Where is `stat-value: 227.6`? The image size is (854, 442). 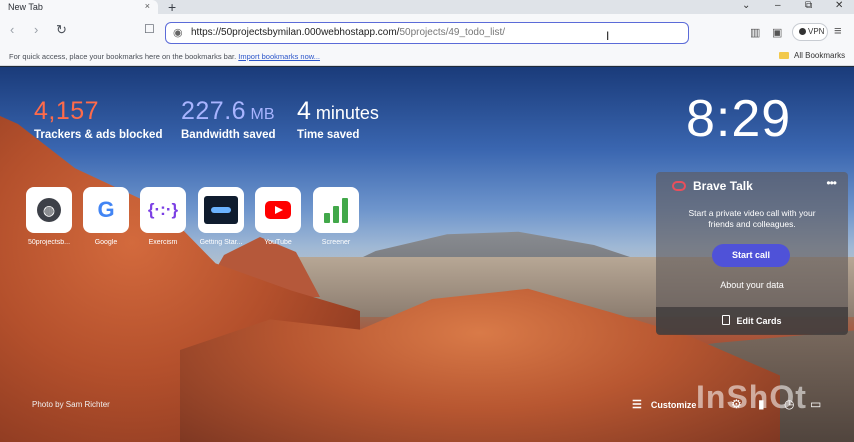 stat-value: 227.6 is located at coordinates (214, 111).